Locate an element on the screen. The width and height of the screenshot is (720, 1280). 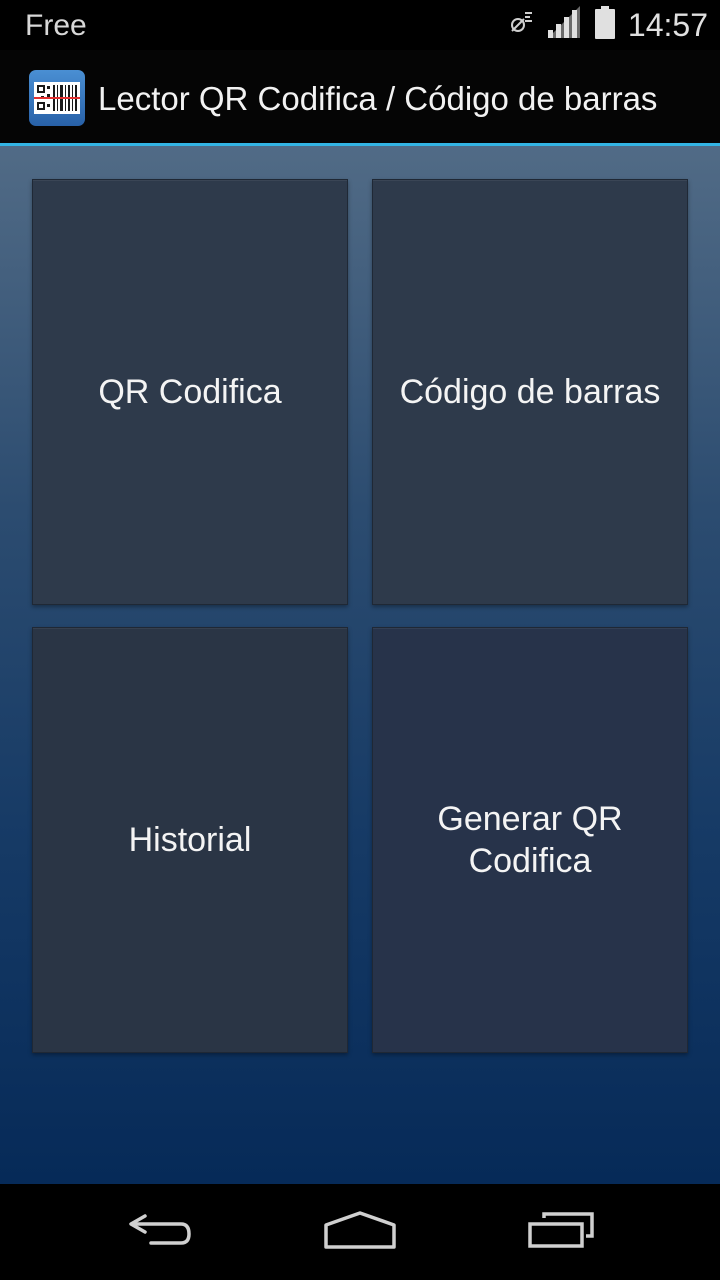
recent-apps-button is located at coordinates (562, 1232).